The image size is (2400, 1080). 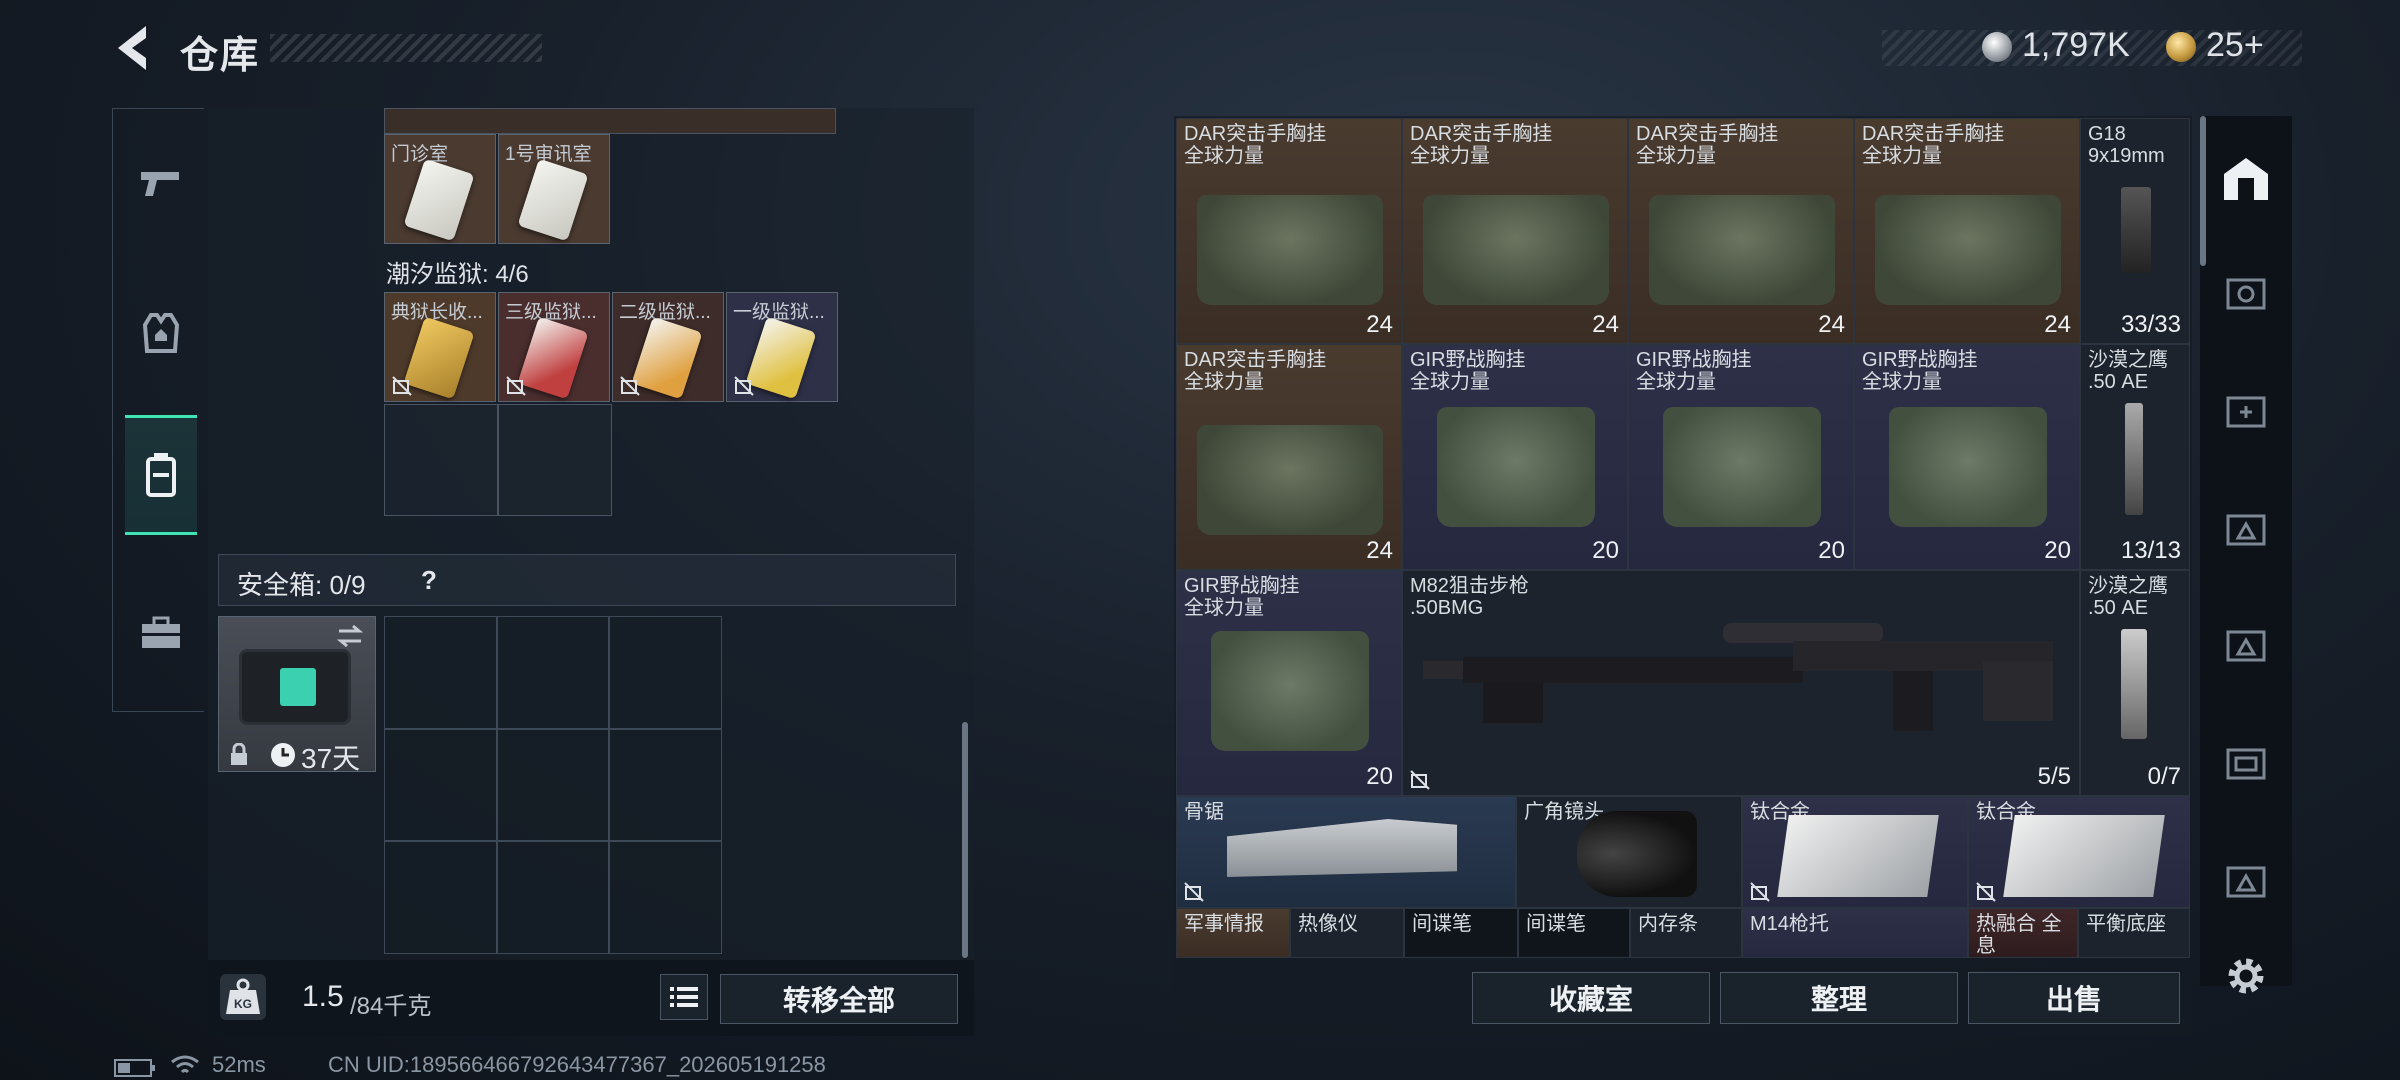 What do you see at coordinates (2246, 292) in the screenshot?
I see `storage-tab-1-icon` at bounding box center [2246, 292].